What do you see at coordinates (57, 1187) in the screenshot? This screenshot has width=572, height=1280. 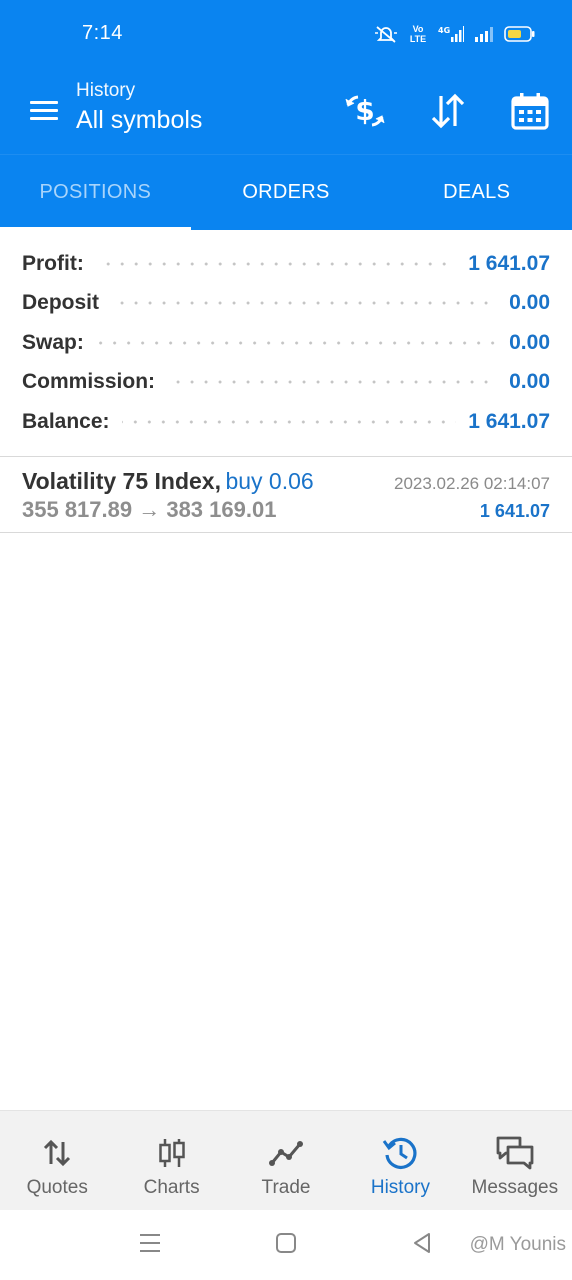 I see `nav-quotes-label: Quotes` at bounding box center [57, 1187].